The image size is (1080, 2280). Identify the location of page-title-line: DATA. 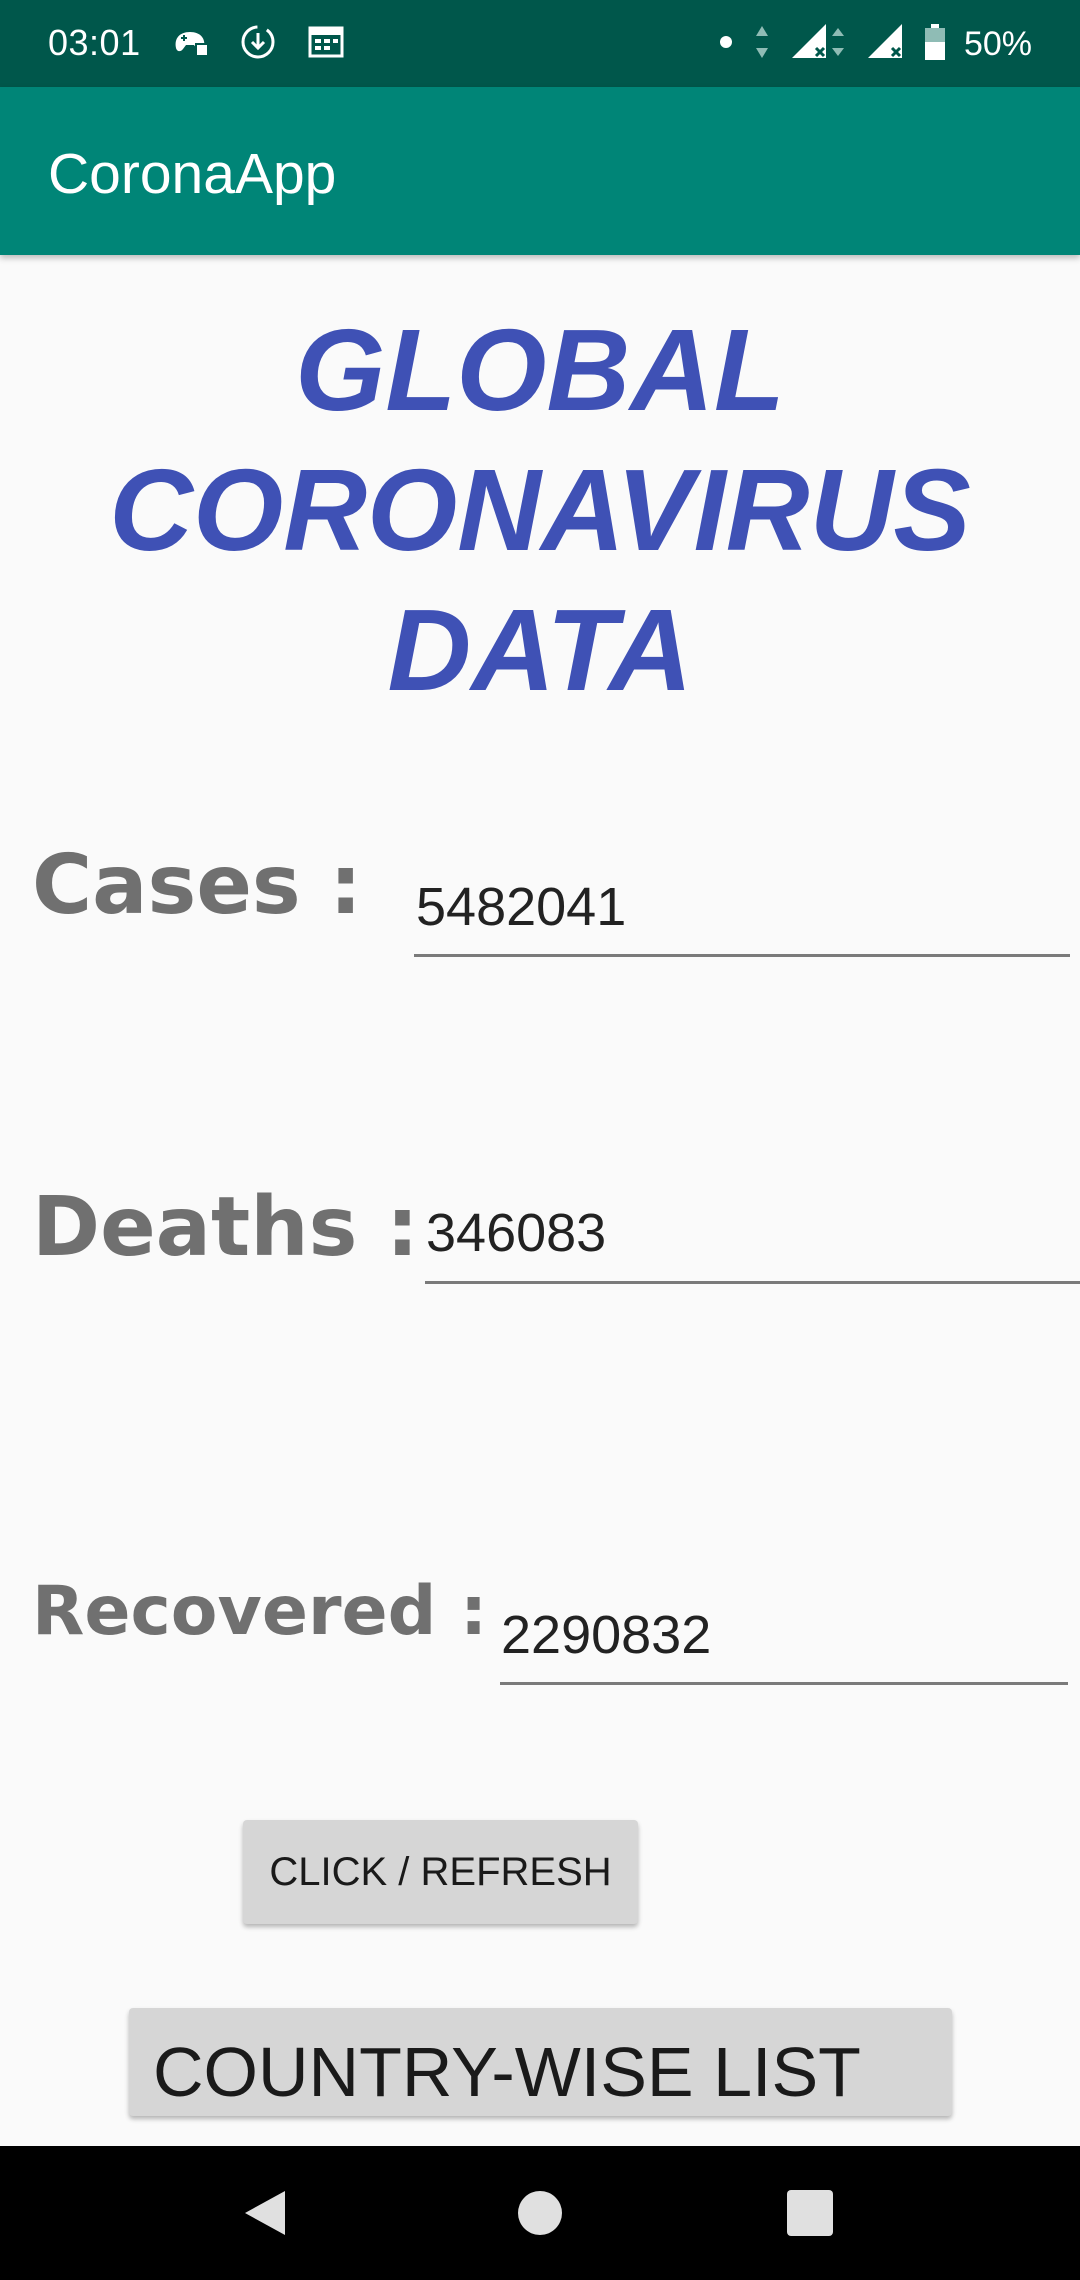
(540, 650).